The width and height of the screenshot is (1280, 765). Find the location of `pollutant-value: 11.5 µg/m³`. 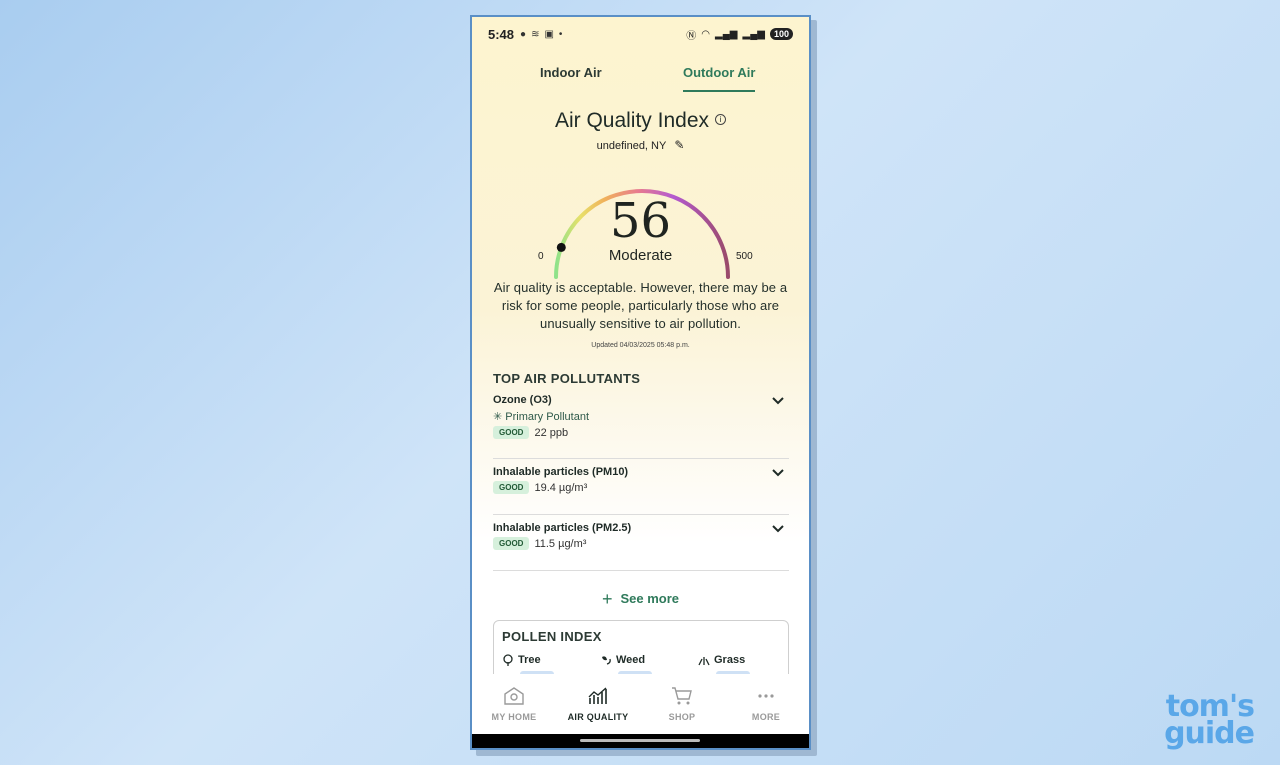

pollutant-value: 11.5 µg/m³ is located at coordinates (560, 543).